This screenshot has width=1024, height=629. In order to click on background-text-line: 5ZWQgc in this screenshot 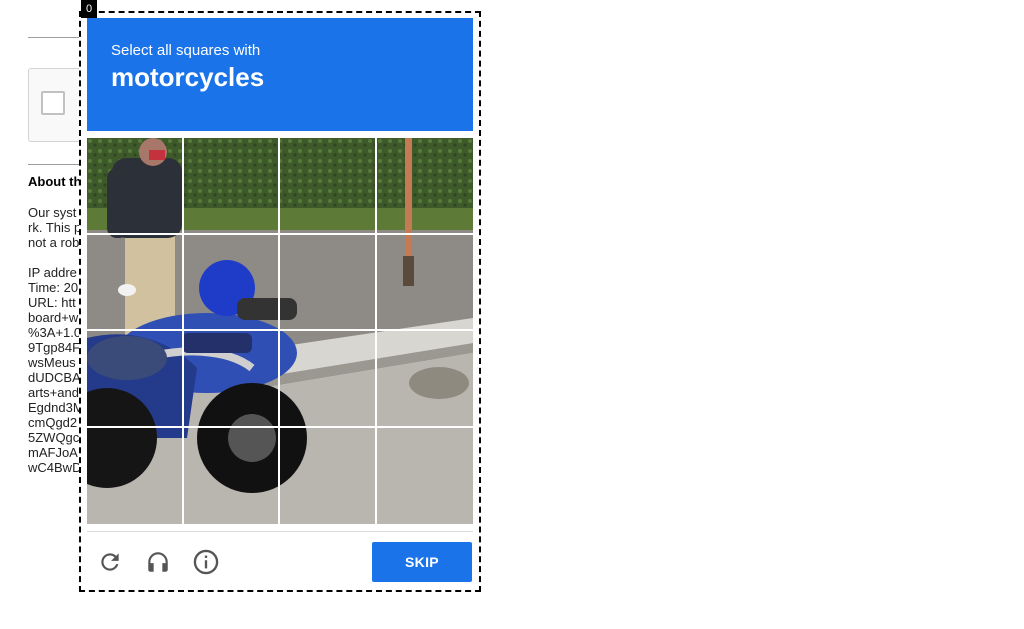, I will do `click(54, 437)`.